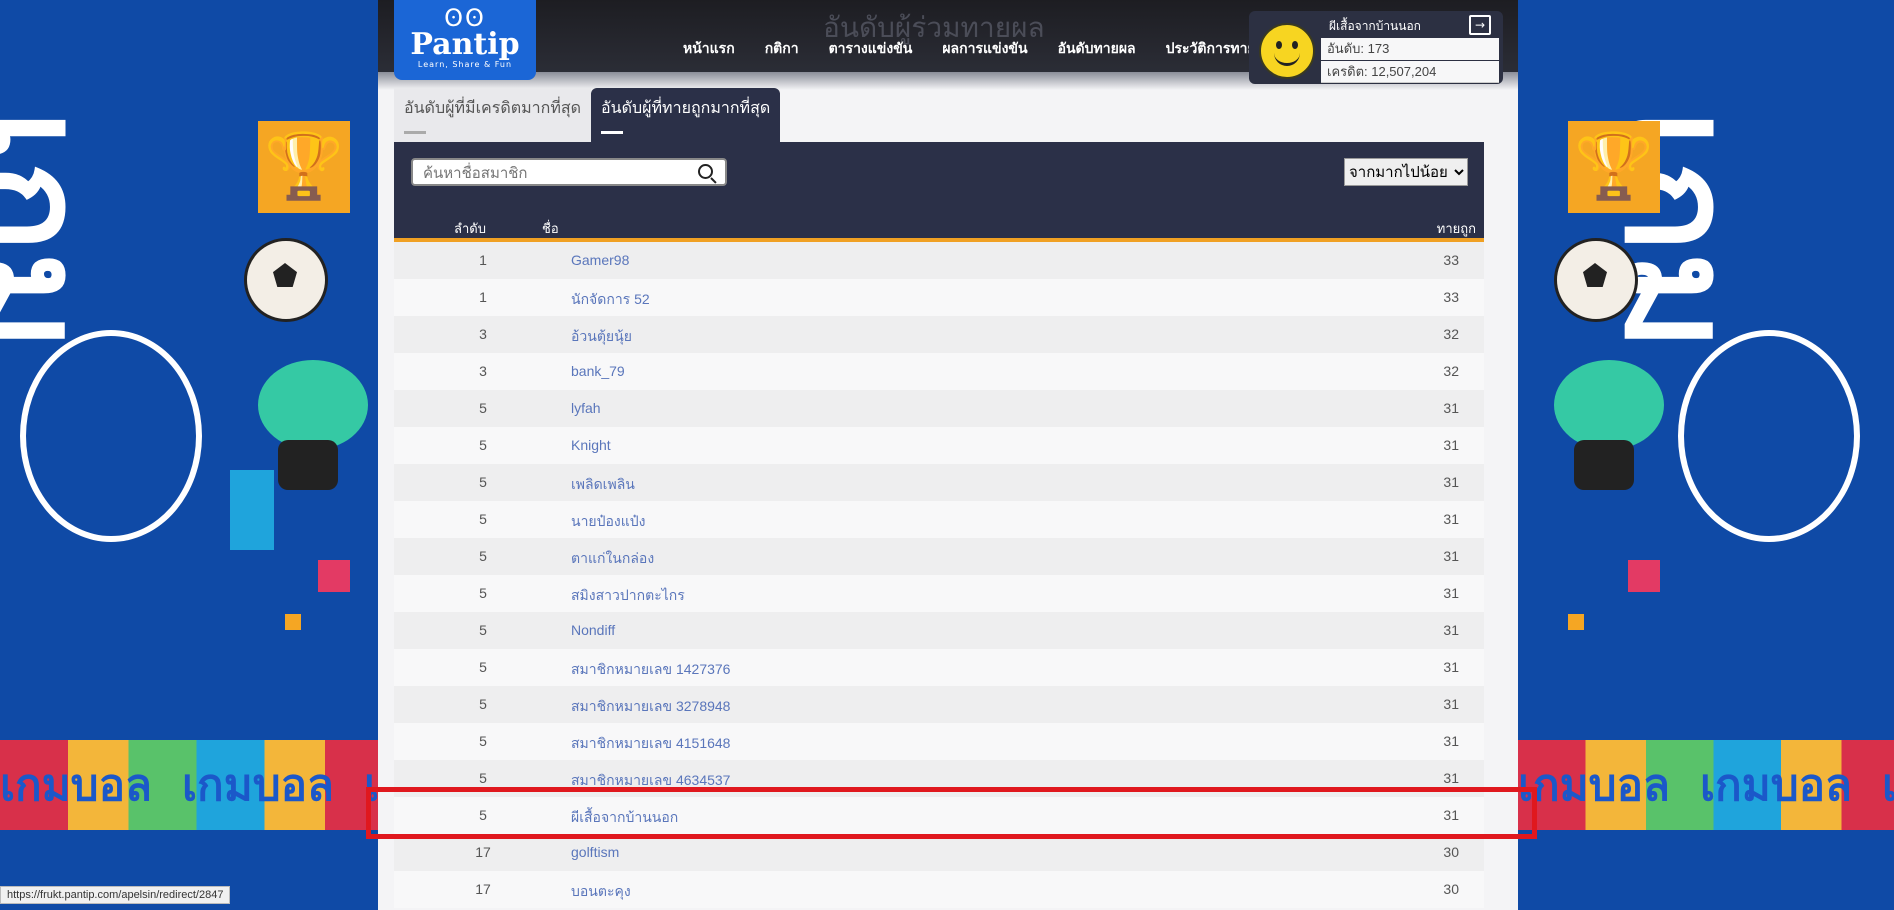  I want to click on member-name-link: นายป๋องแป๋ง, so click(608, 522).